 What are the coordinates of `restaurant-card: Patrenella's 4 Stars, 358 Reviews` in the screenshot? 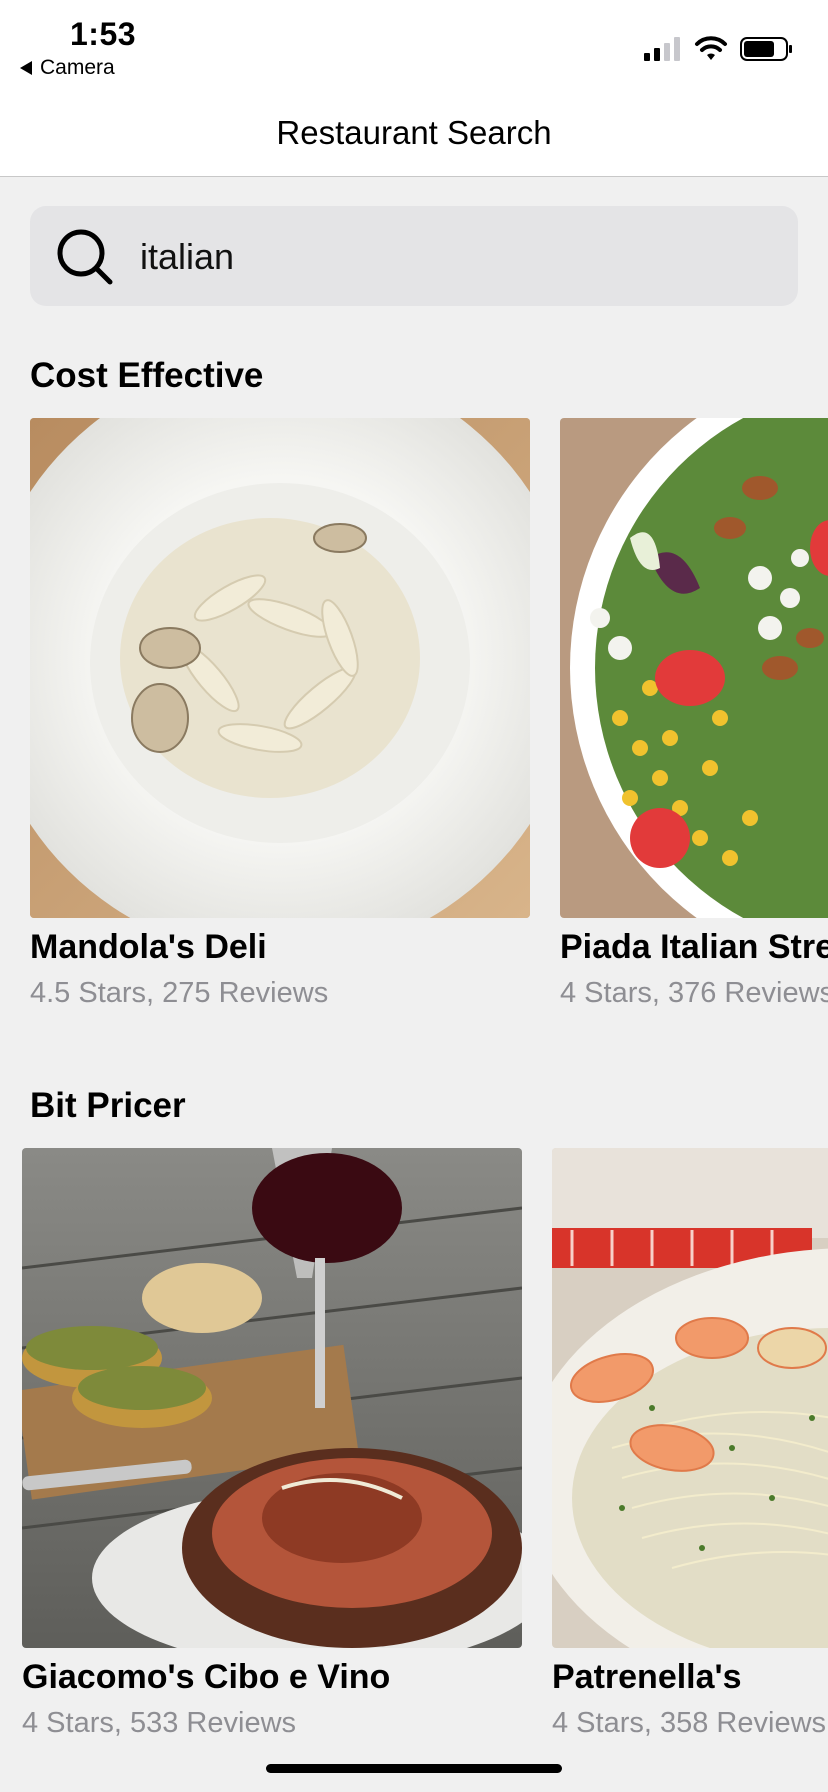 It's located at (690, 1444).